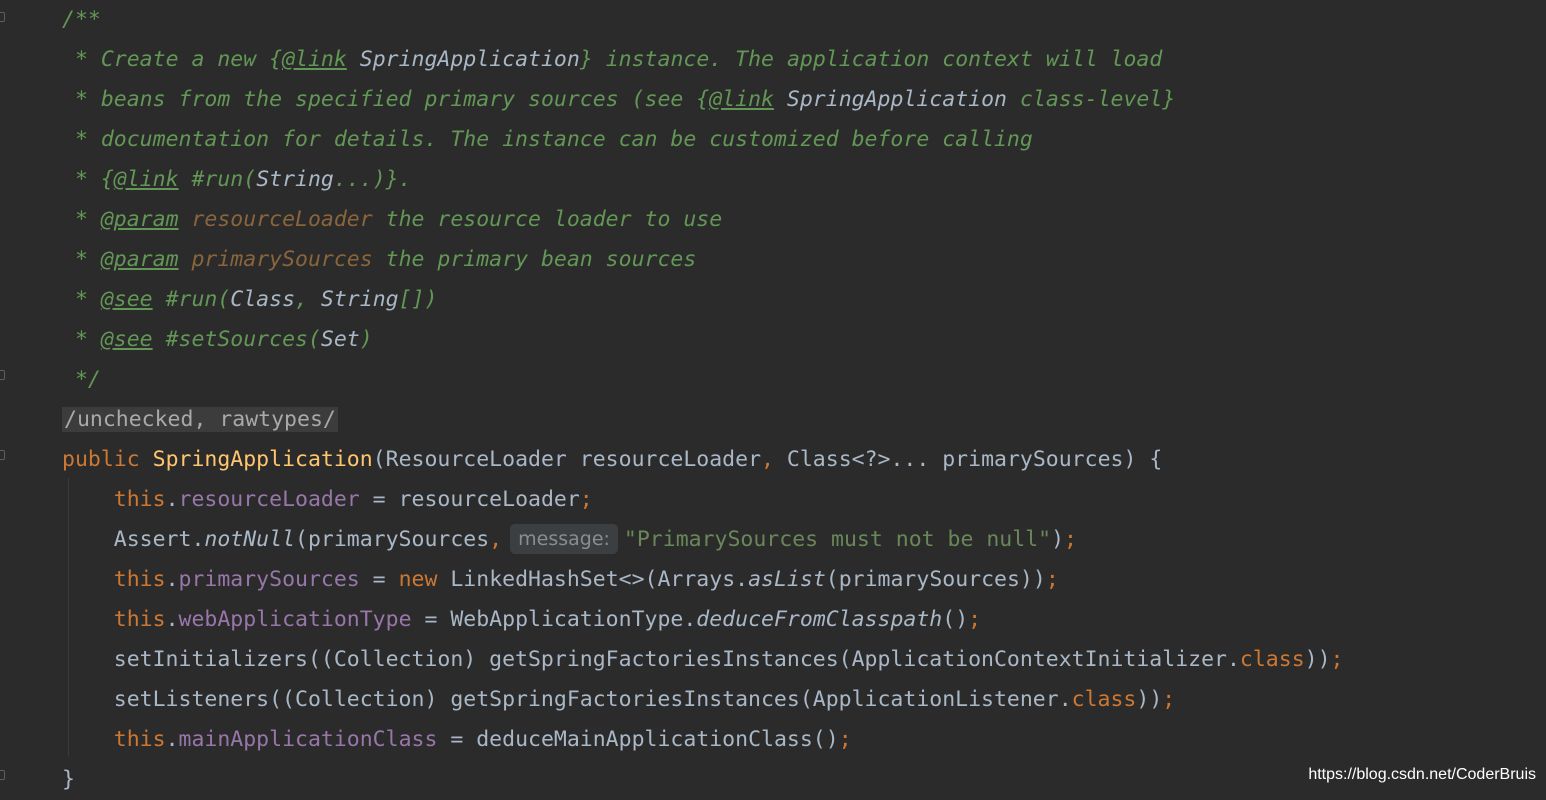  What do you see at coordinates (1091, 99) in the screenshot?
I see `javadoc-text: class-level}` at bounding box center [1091, 99].